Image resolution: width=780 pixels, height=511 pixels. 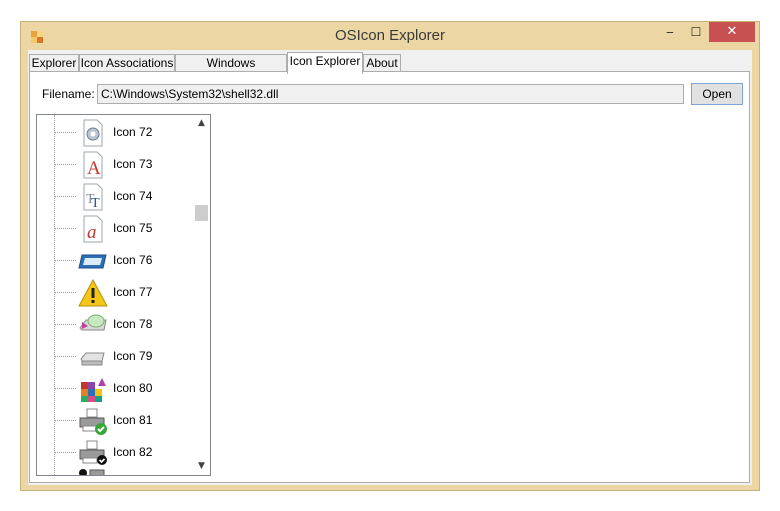 I want to click on tree-item: Icon 82, so click(x=124, y=452).